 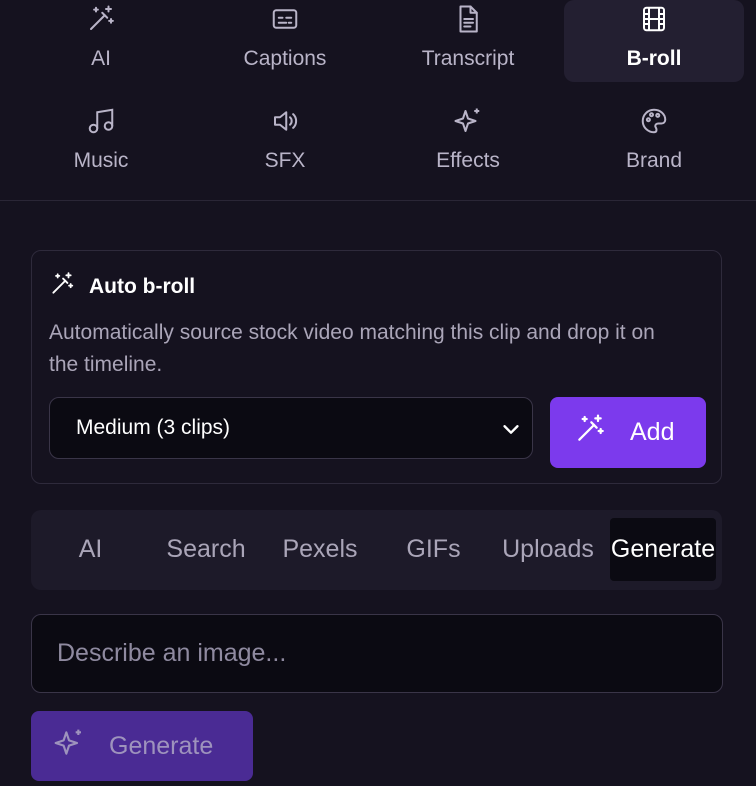 What do you see at coordinates (101, 58) in the screenshot?
I see `tool-label: AI` at bounding box center [101, 58].